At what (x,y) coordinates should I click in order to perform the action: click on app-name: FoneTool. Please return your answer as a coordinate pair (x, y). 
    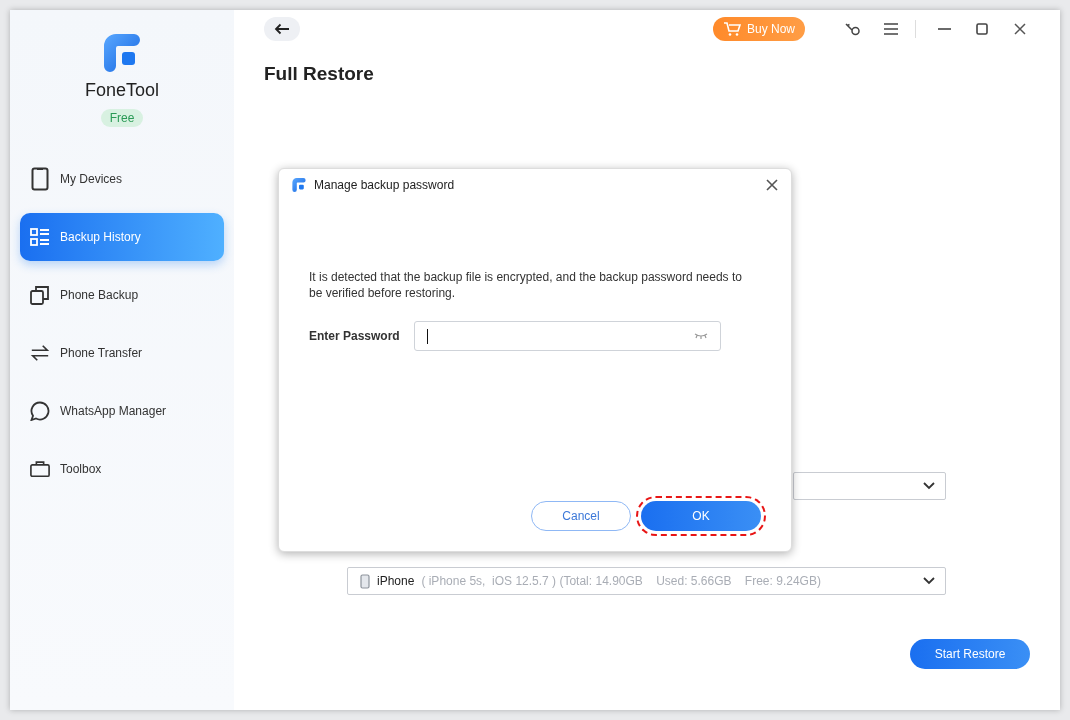
    Looking at the image, I should click on (122, 90).